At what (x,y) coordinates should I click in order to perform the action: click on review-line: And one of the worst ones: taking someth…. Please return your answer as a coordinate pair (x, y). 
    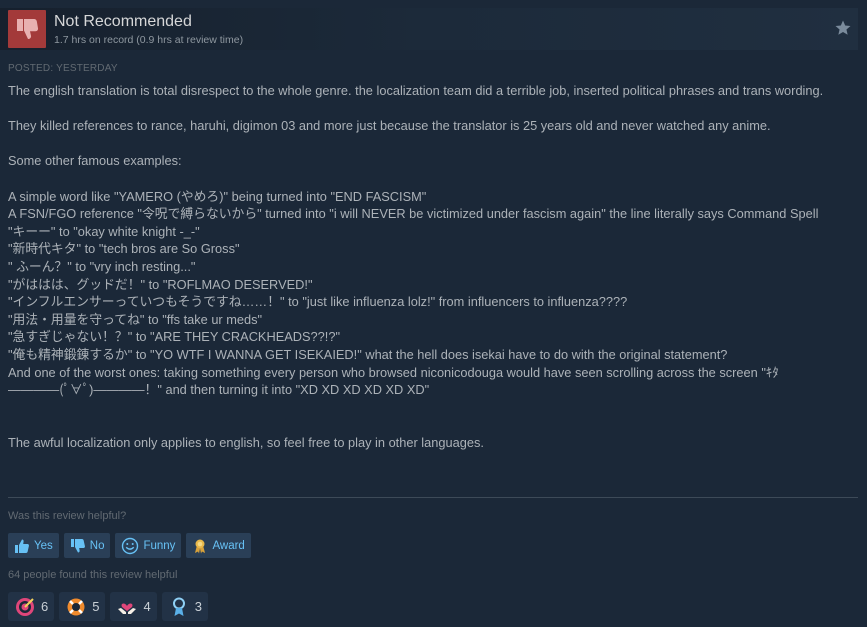
    Looking at the image, I should click on (393, 381).